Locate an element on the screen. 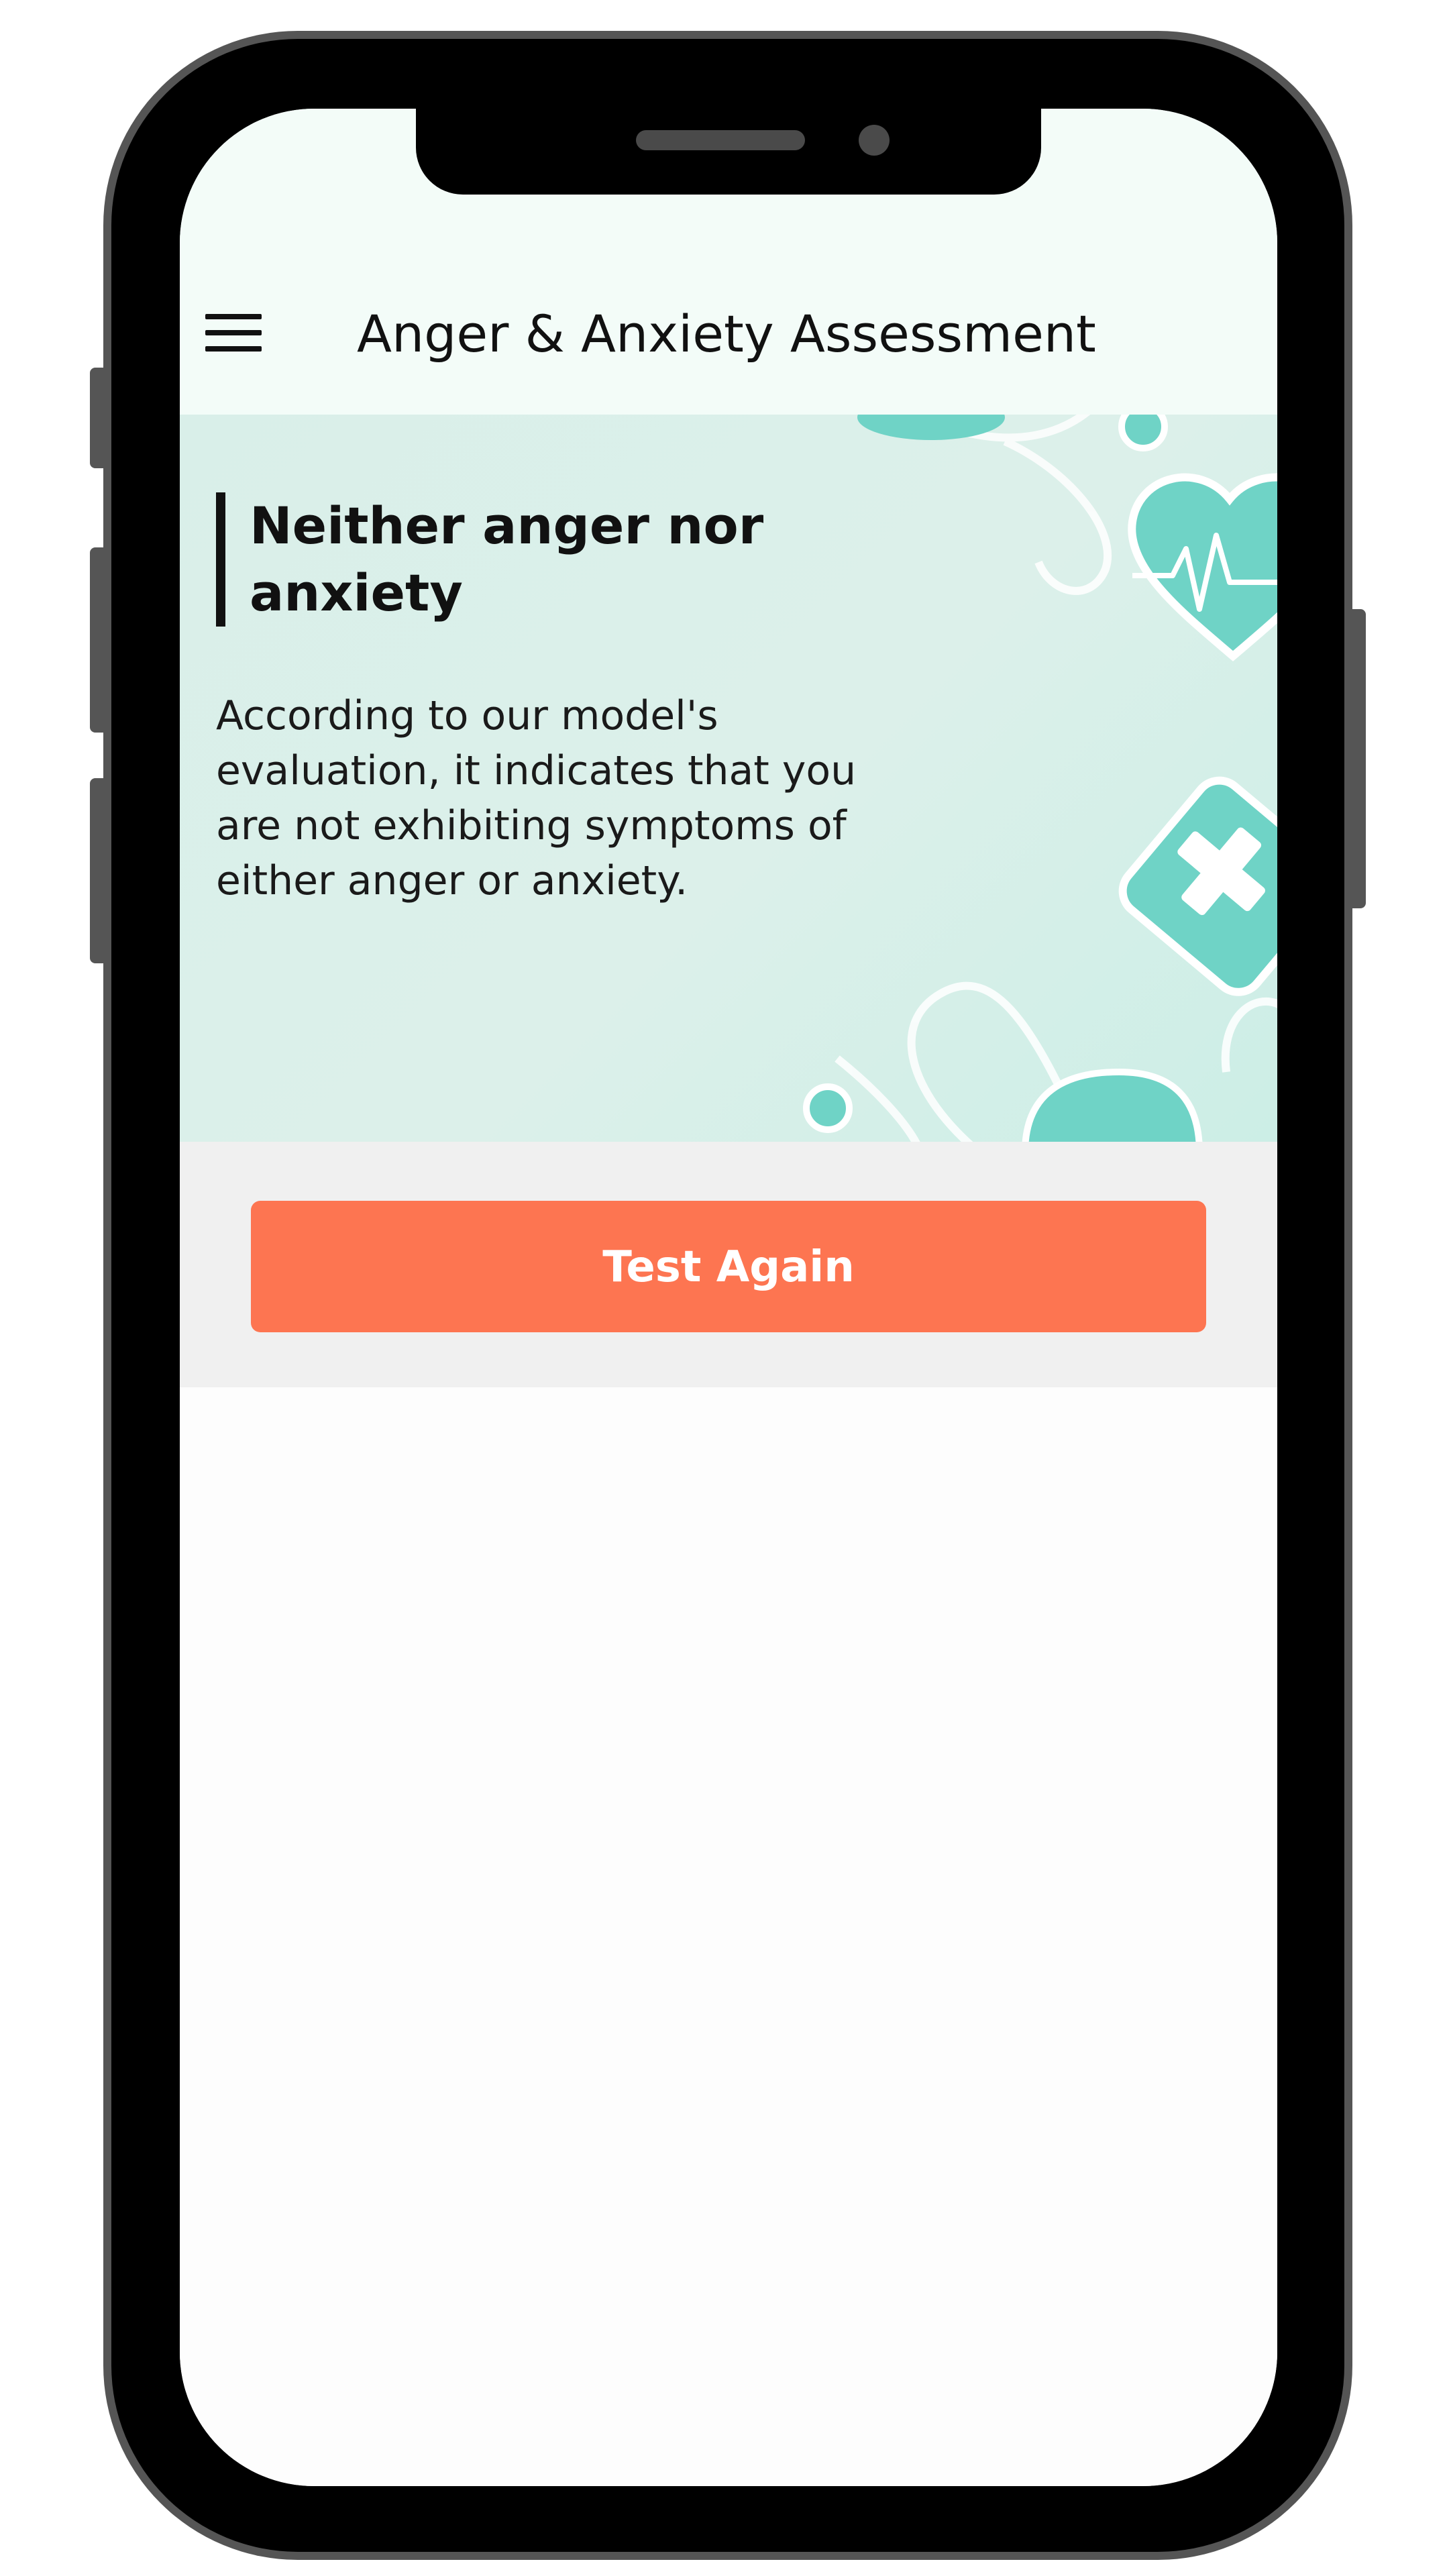 This screenshot has height=2576, width=1449. front-camera is located at coordinates (874, 140).